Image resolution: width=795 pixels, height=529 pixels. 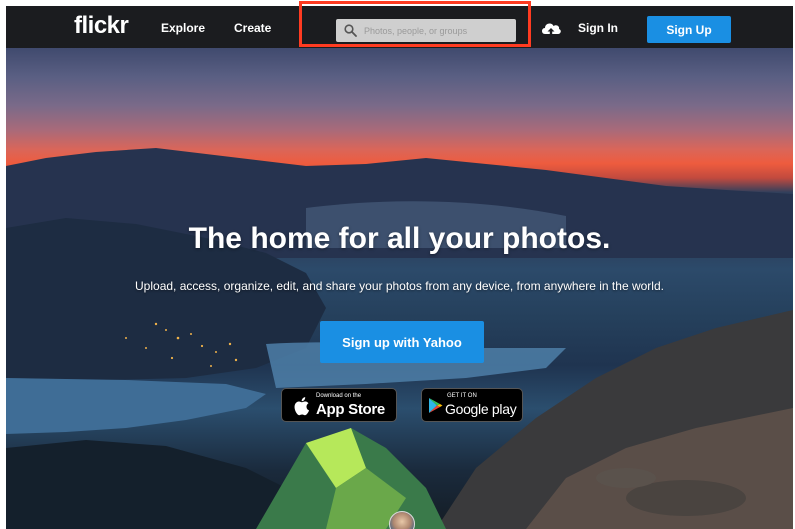 I want to click on googleplay-small-text: GET IT ON, so click(x=462, y=396).